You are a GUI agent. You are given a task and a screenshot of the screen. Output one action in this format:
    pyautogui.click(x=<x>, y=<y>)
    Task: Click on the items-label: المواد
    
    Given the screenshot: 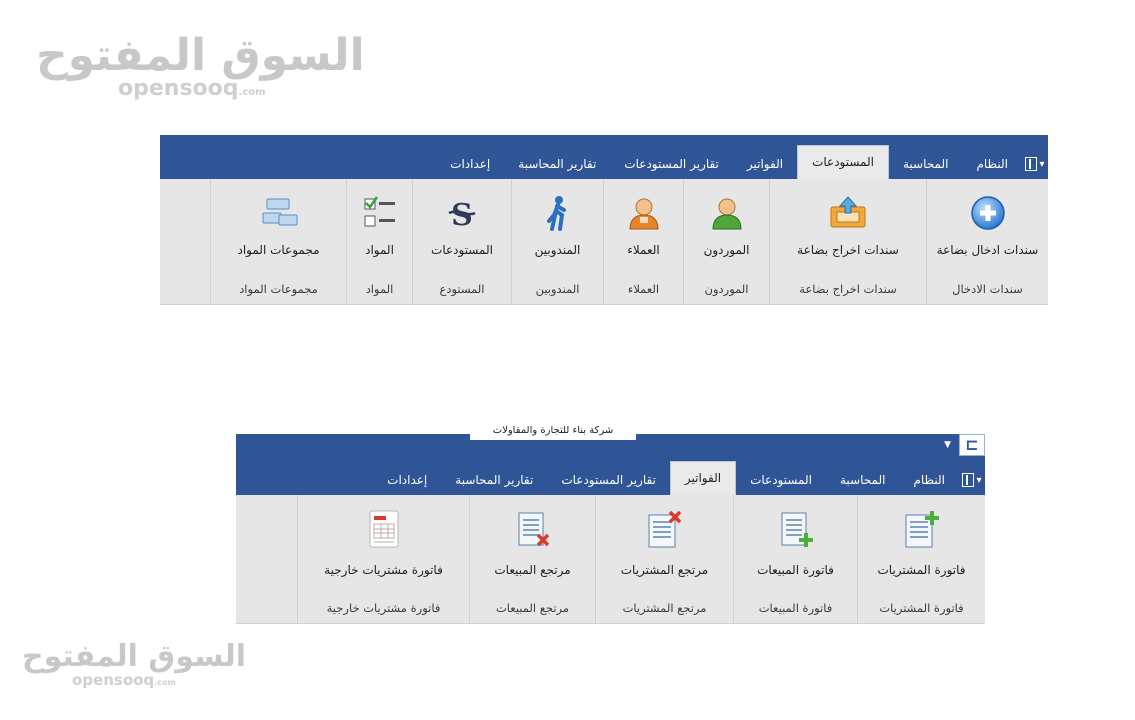 What is the action you would take?
    pyautogui.click(x=379, y=250)
    